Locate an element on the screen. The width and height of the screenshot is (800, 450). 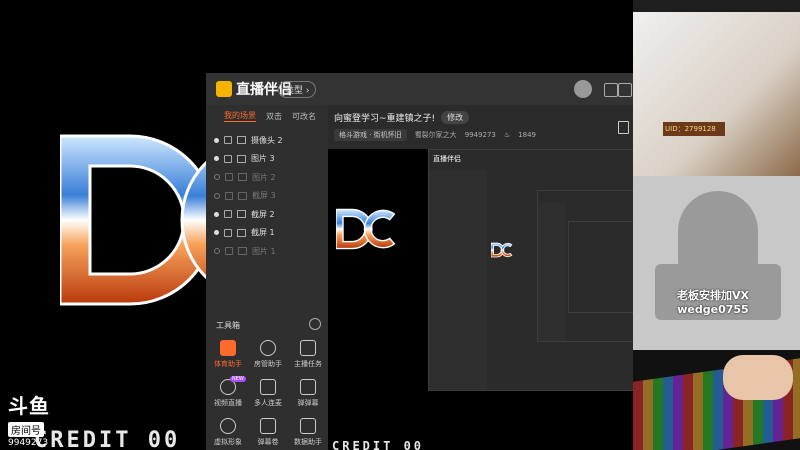
game-art-feed: UID：2799128 is located at coordinates (716, 94).